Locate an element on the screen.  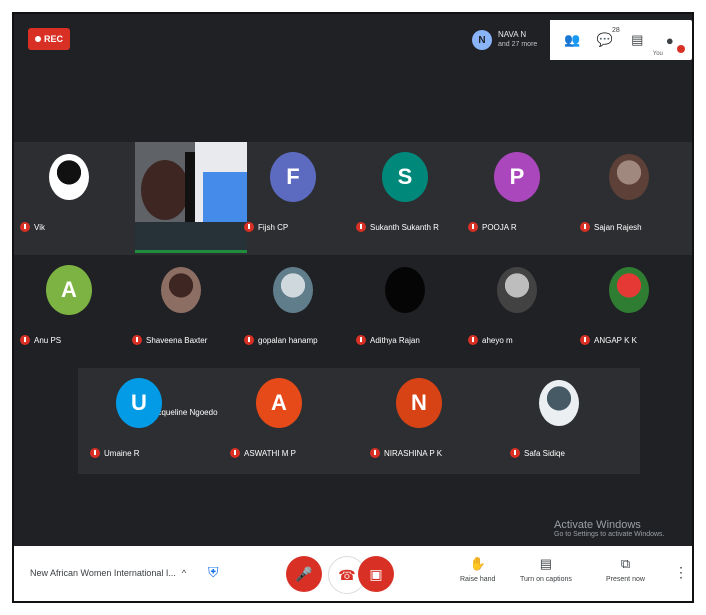
participant-tile: gopalan hanamp is located at coordinates (293, 305).